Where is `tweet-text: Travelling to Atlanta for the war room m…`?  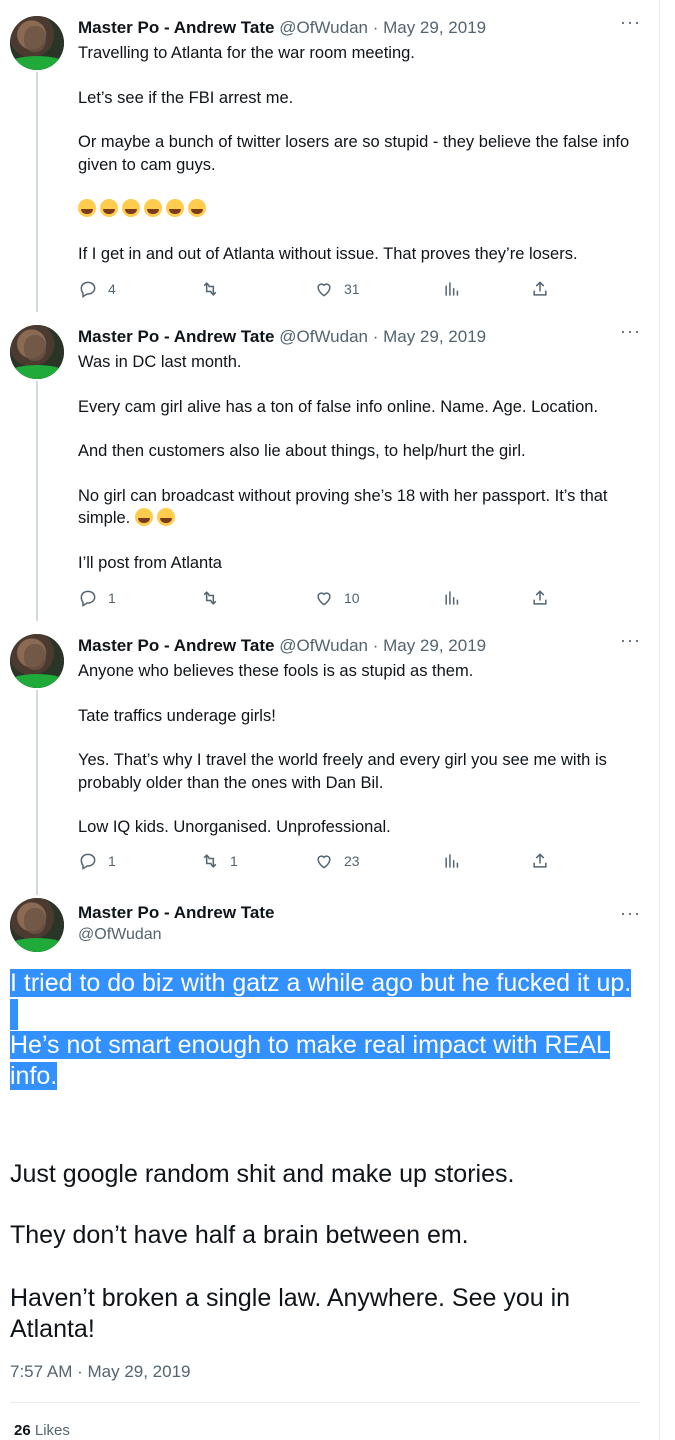 tweet-text: Travelling to Atlanta for the war room m… is located at coordinates (358, 164).